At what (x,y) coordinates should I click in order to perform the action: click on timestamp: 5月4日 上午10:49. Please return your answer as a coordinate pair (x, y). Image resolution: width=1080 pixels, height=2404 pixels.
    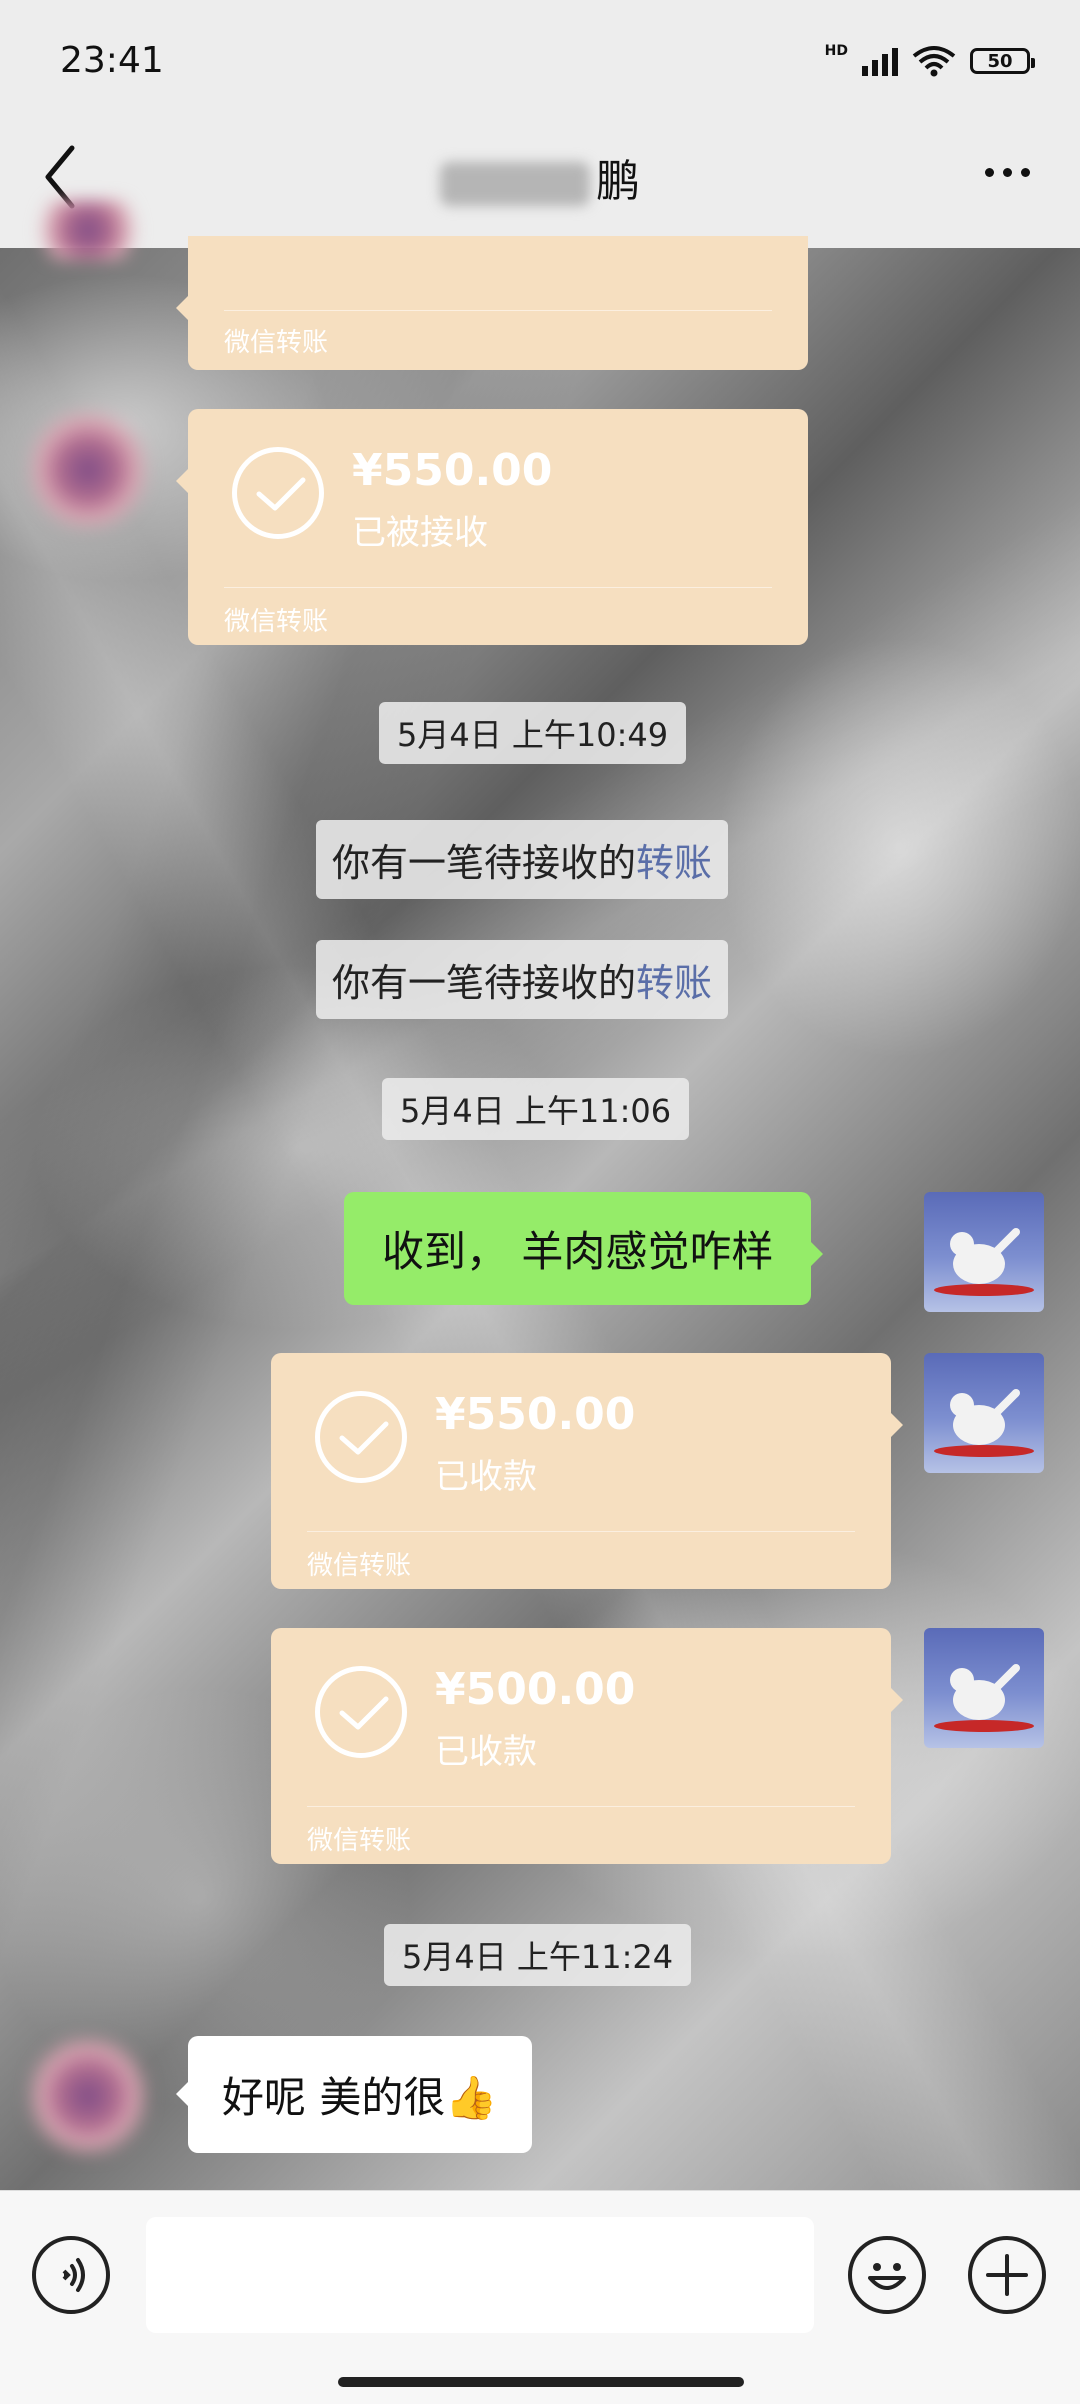
    Looking at the image, I should click on (533, 733).